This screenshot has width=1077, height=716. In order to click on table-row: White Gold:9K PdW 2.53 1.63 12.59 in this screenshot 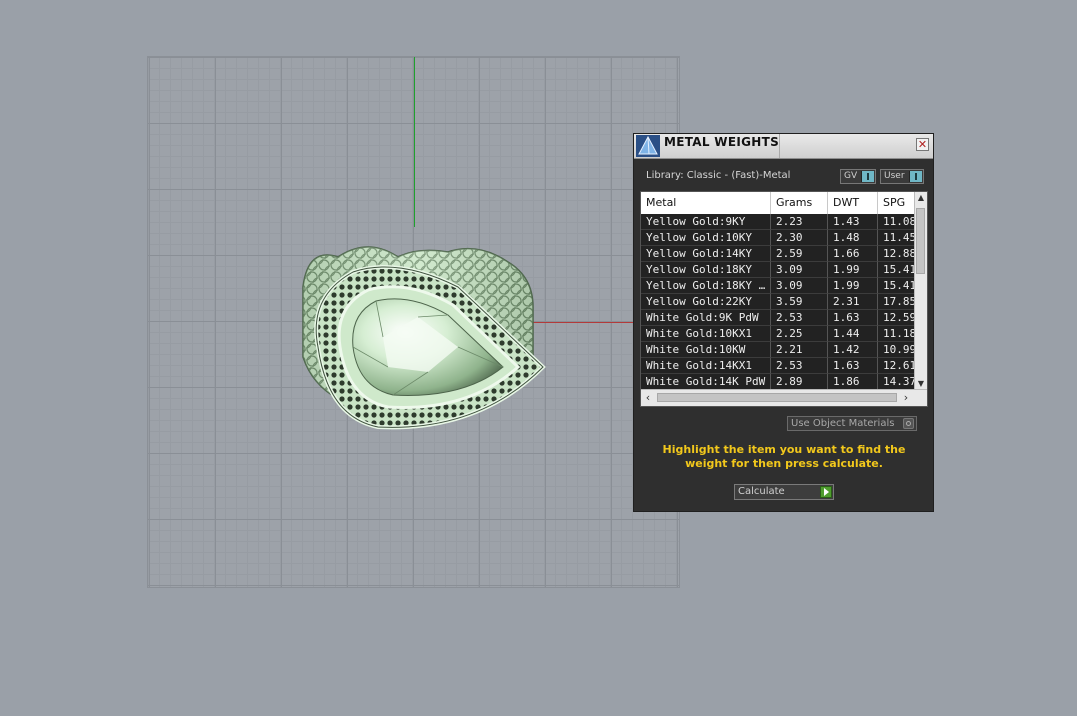, I will do `click(778, 318)`.